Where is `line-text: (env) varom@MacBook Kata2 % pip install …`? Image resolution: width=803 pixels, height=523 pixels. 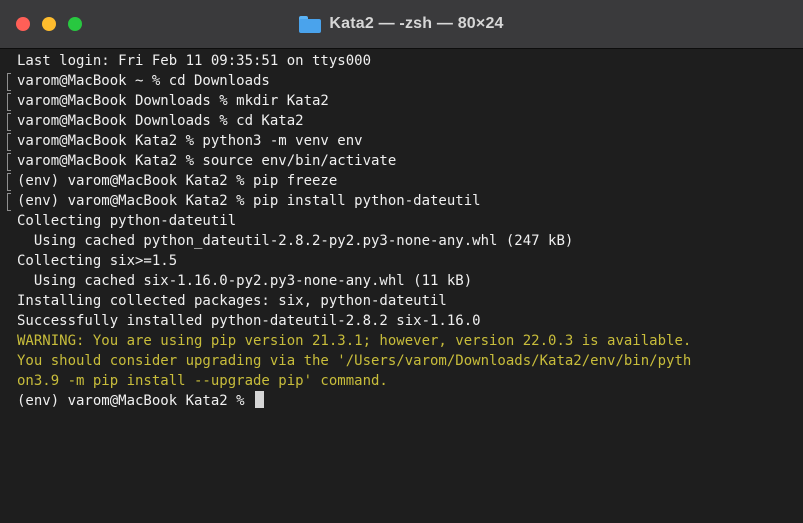 line-text: (env) varom@MacBook Kata2 % pip install … is located at coordinates (249, 201).